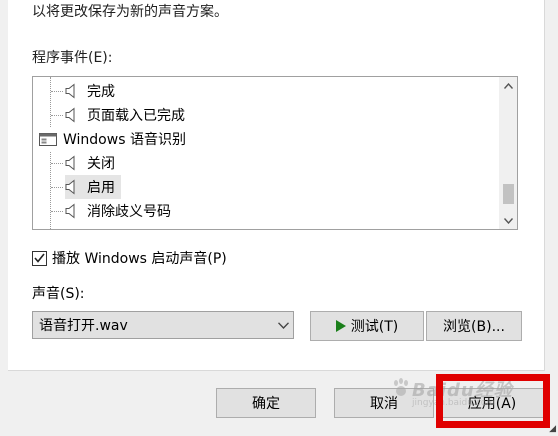 The height and width of the screenshot is (436, 558). I want to click on tree-group-label: Windows 语音识别, so click(124, 140).